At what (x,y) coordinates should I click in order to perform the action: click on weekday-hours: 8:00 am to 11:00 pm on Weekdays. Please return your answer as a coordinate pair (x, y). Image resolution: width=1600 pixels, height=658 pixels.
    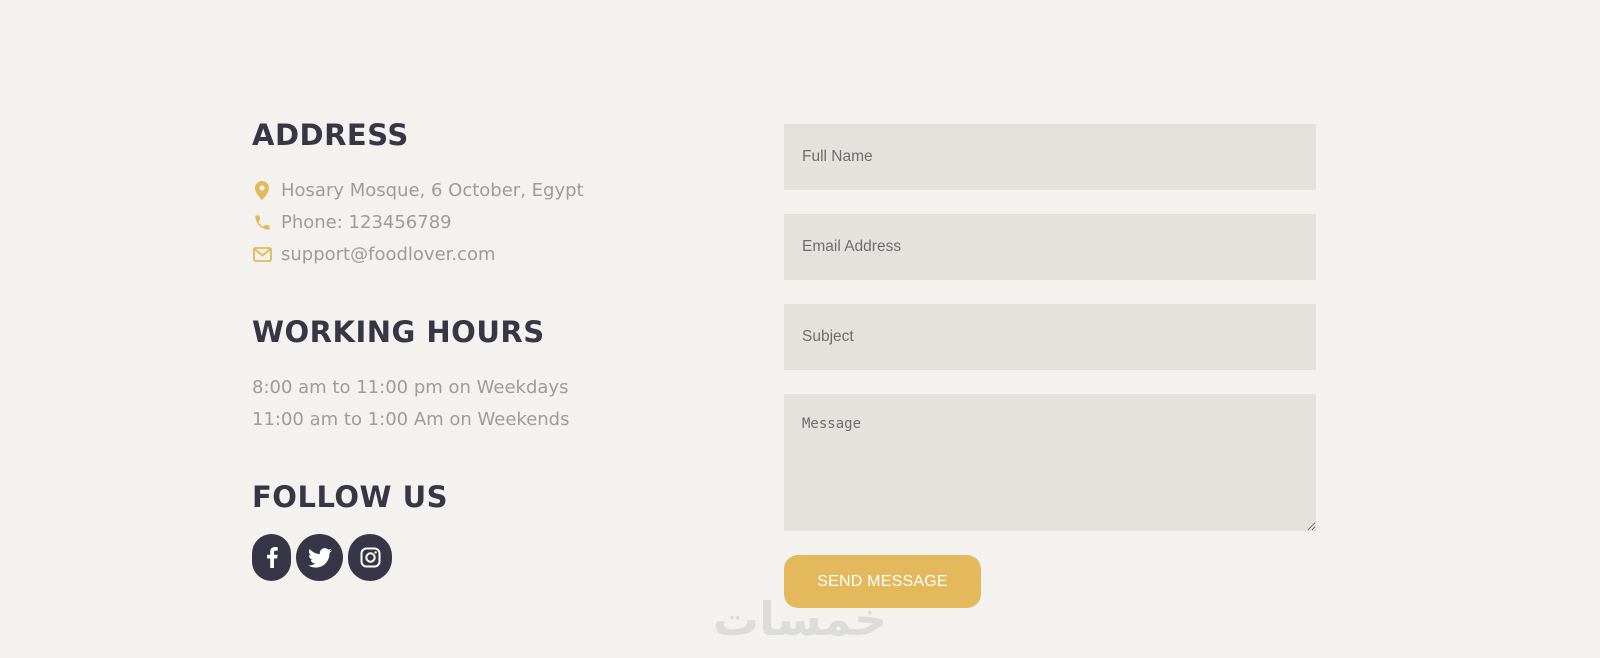
    Looking at the image, I should click on (410, 387).